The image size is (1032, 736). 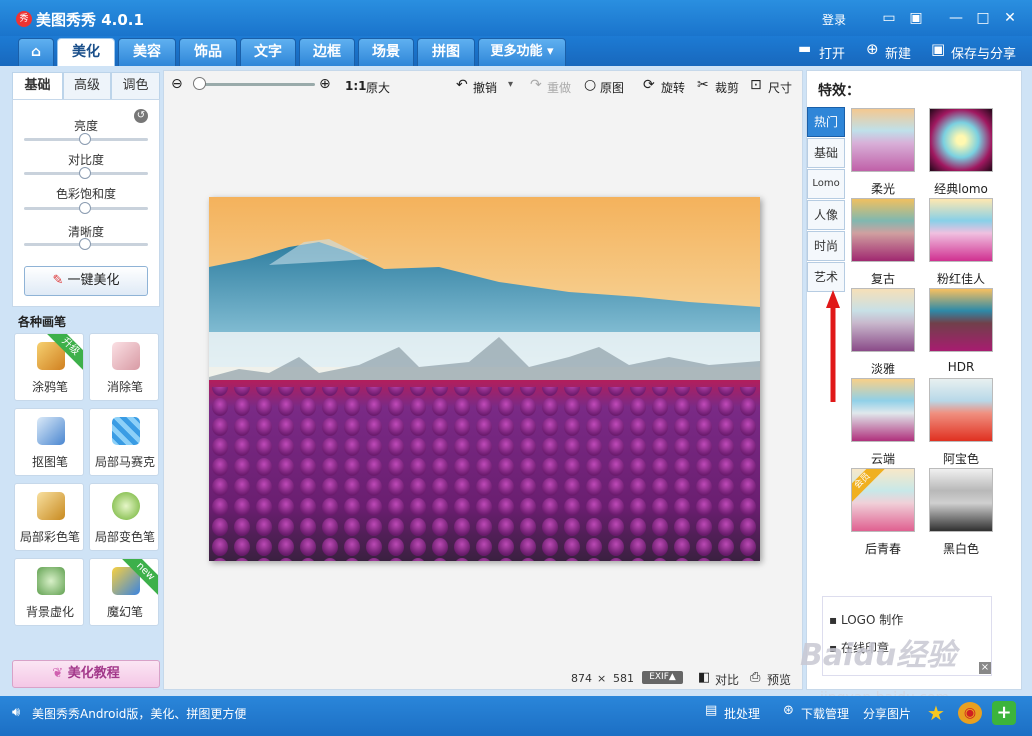 I want to click on effects-tab-hot: 热门, so click(x=826, y=122).